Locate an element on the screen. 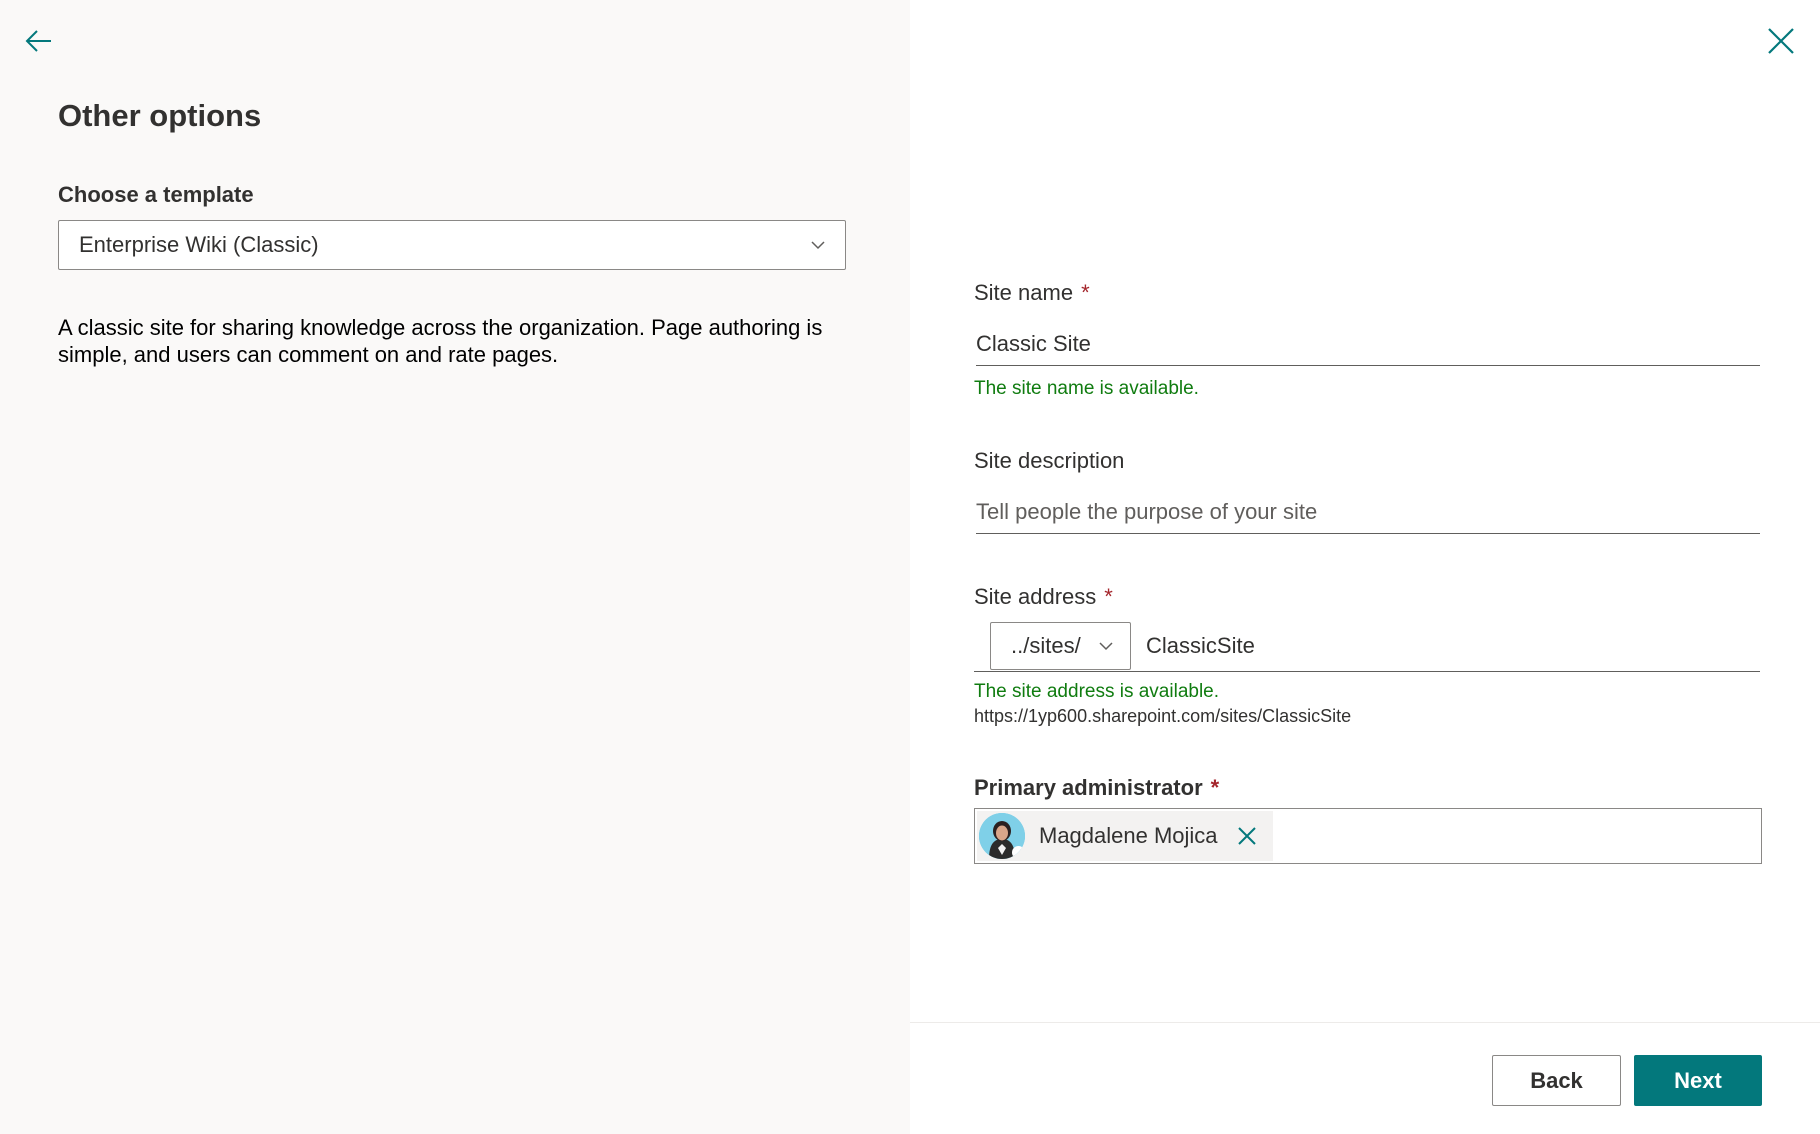  back-button: Back is located at coordinates (1556, 1080).